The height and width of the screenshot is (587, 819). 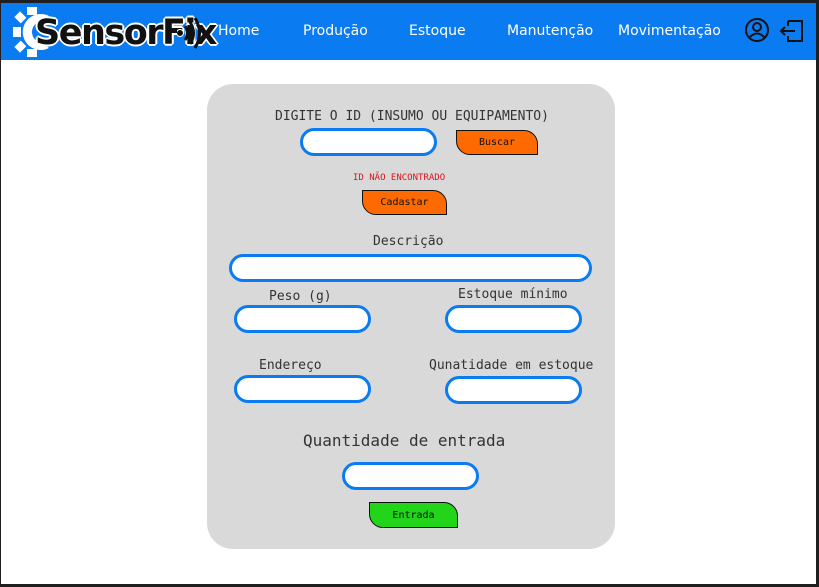 I want to click on min-stock-input, so click(x=513, y=319).